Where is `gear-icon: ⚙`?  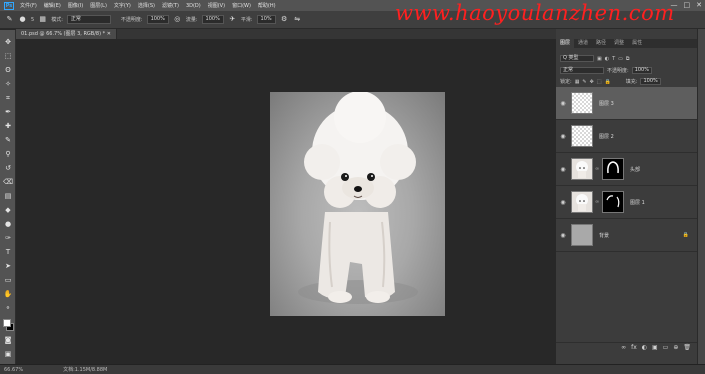
gear-icon: ⚙ is located at coordinates (284, 19).